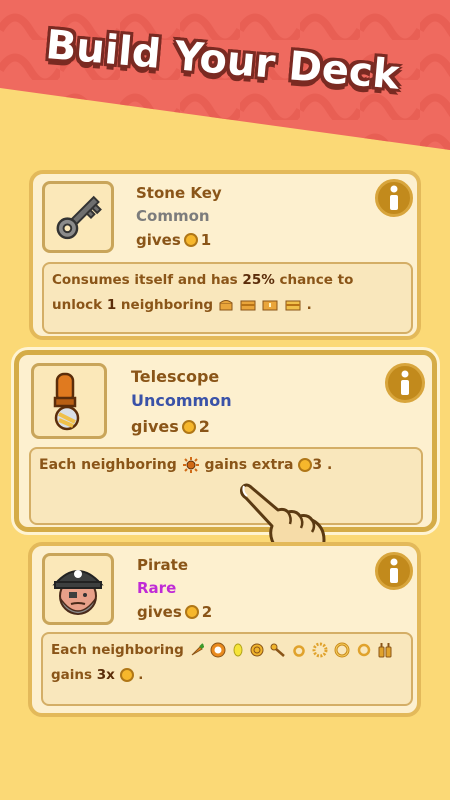  What do you see at coordinates (173, 216) in the screenshot?
I see `card-rarity: Common` at bounding box center [173, 216].